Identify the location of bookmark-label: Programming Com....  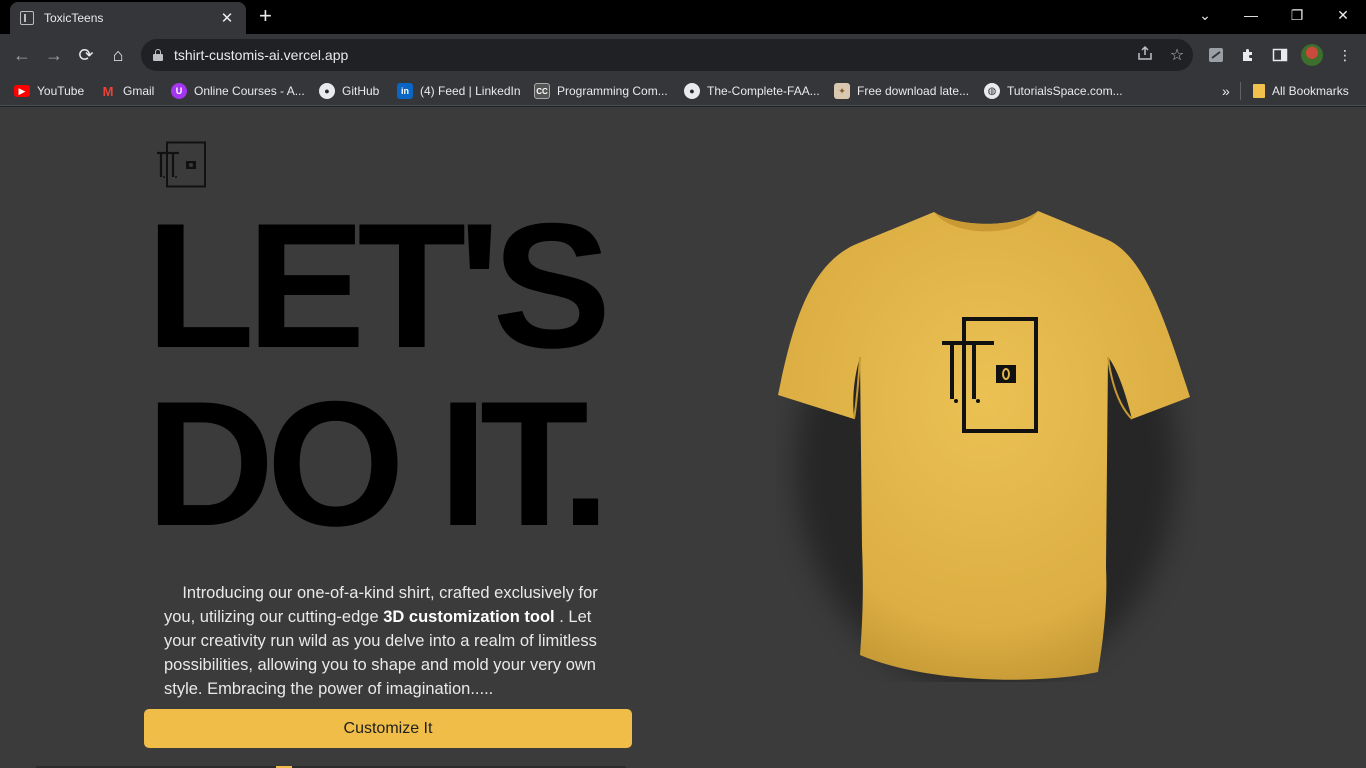
(612, 91).